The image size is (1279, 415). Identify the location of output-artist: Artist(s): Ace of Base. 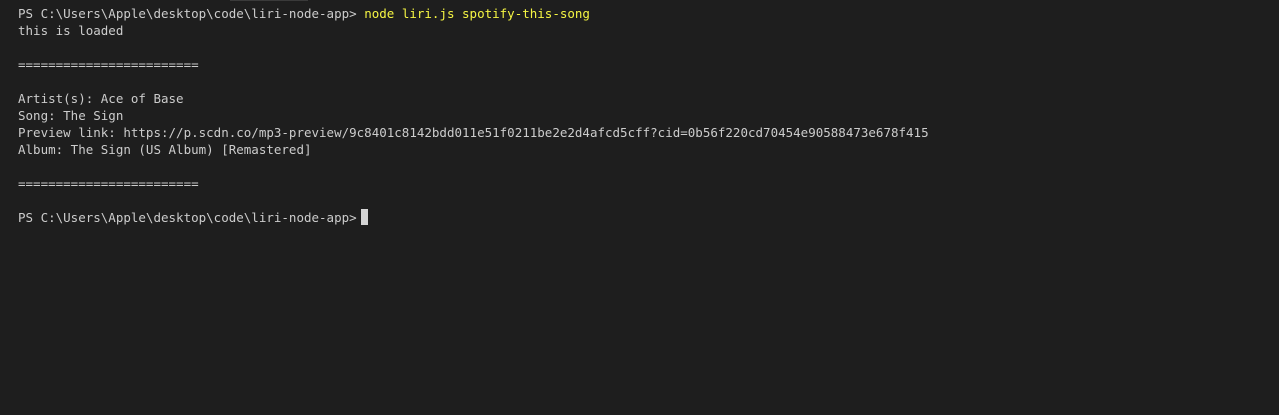
(101, 98).